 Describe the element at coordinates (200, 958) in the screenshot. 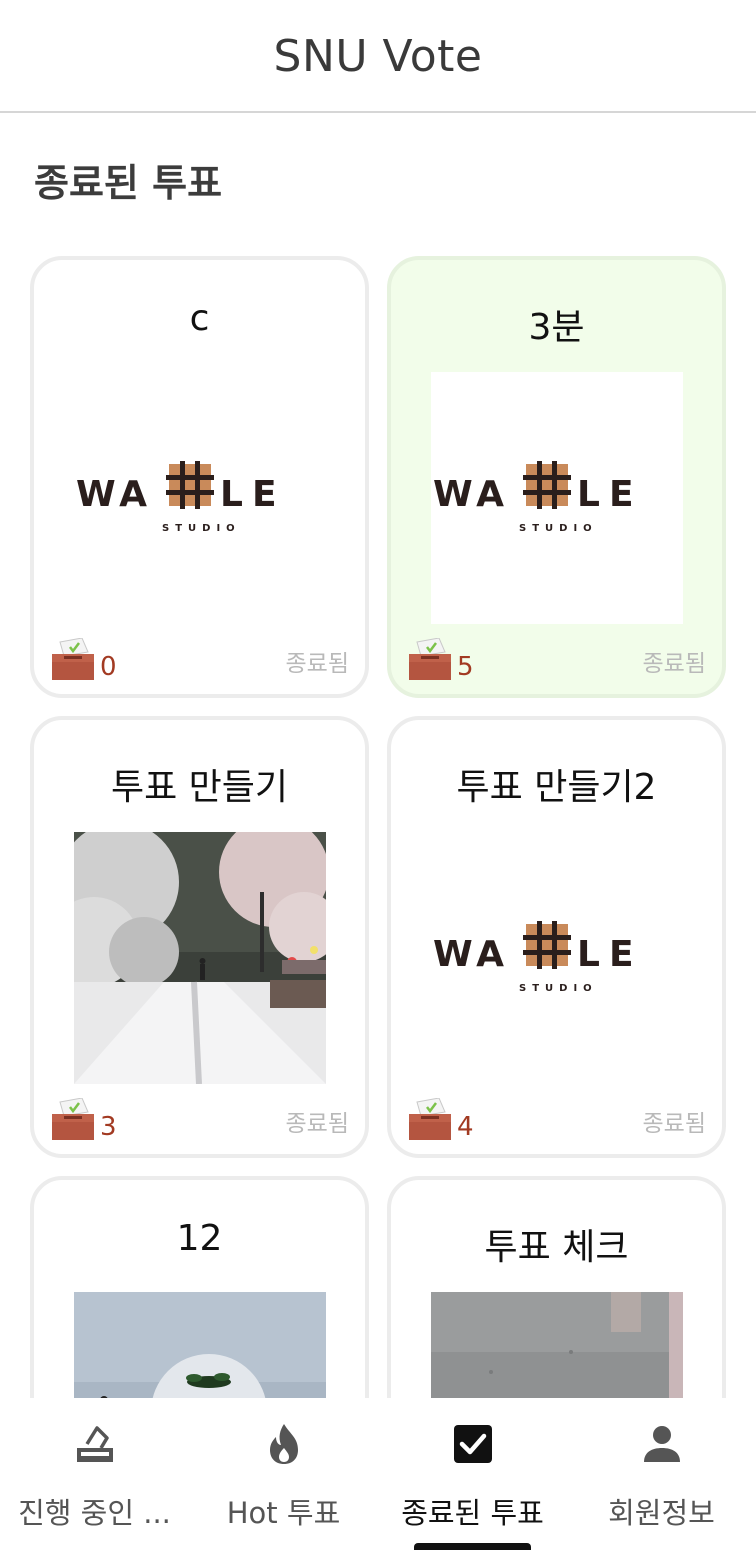

I see `snowy-street-photo` at that location.